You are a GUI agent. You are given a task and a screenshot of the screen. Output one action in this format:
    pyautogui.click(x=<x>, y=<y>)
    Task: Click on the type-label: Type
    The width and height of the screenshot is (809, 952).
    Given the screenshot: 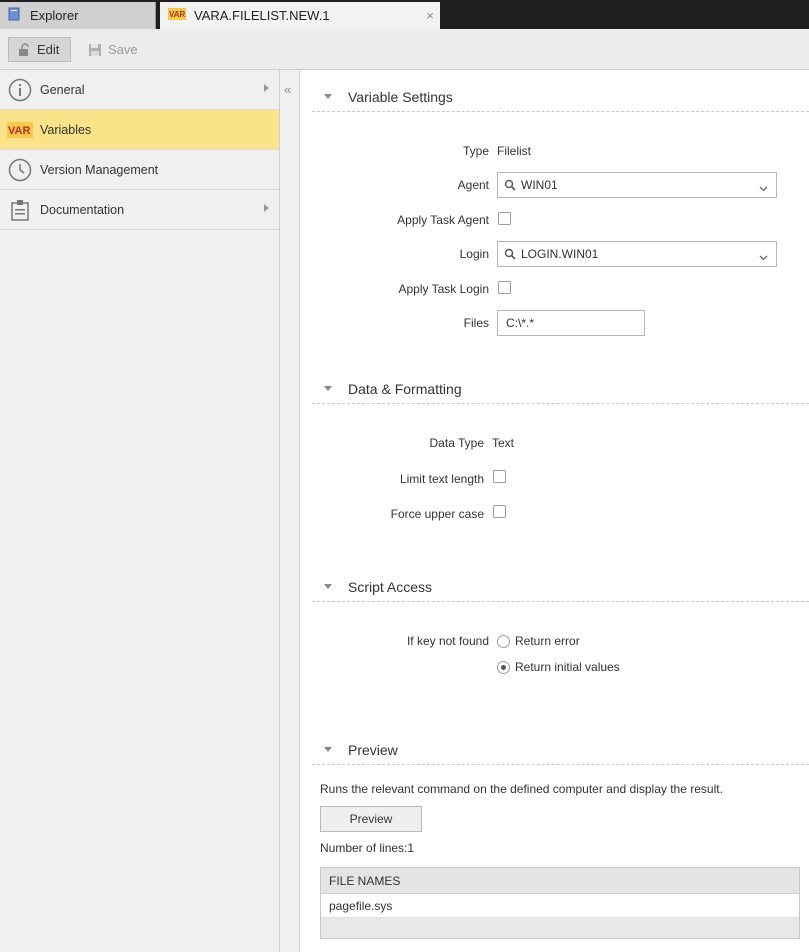 What is the action you would take?
    pyautogui.click(x=475, y=151)
    